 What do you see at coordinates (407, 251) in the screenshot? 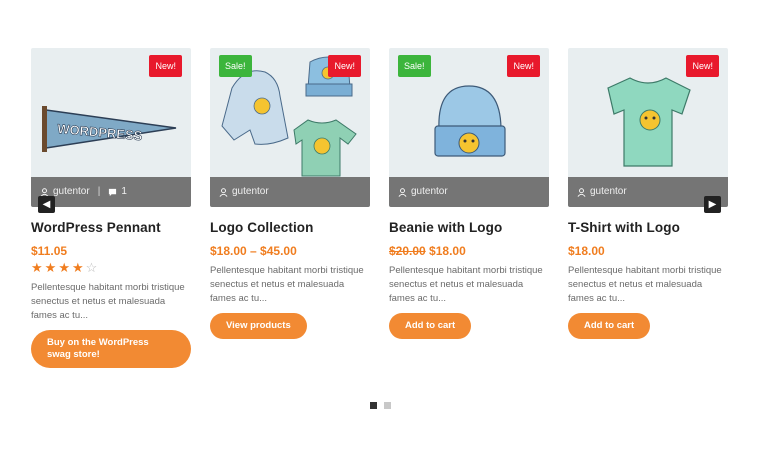
I see `original-price: $20.00` at bounding box center [407, 251].